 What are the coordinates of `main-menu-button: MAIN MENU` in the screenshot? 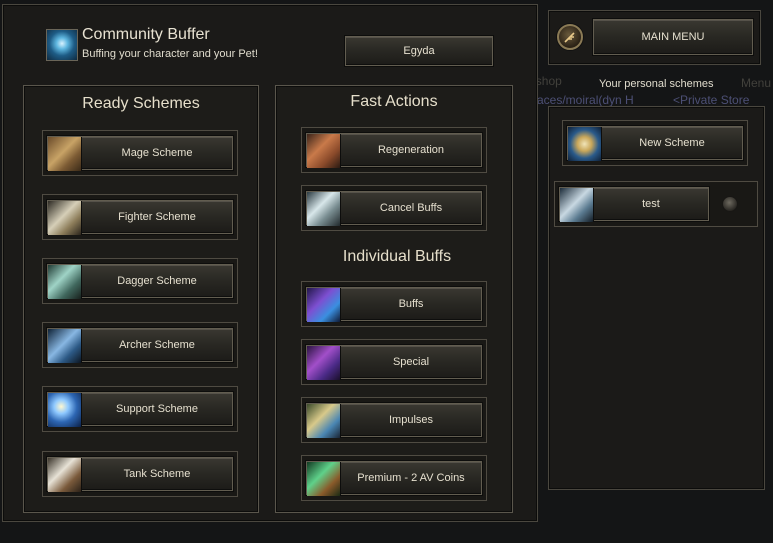 It's located at (673, 37).